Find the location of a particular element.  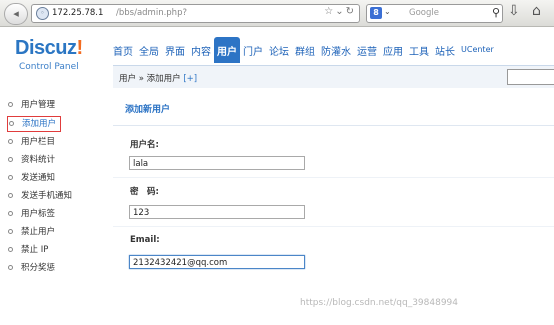

sidebar-item-add-user: 添加用户 is located at coordinates (34, 124).